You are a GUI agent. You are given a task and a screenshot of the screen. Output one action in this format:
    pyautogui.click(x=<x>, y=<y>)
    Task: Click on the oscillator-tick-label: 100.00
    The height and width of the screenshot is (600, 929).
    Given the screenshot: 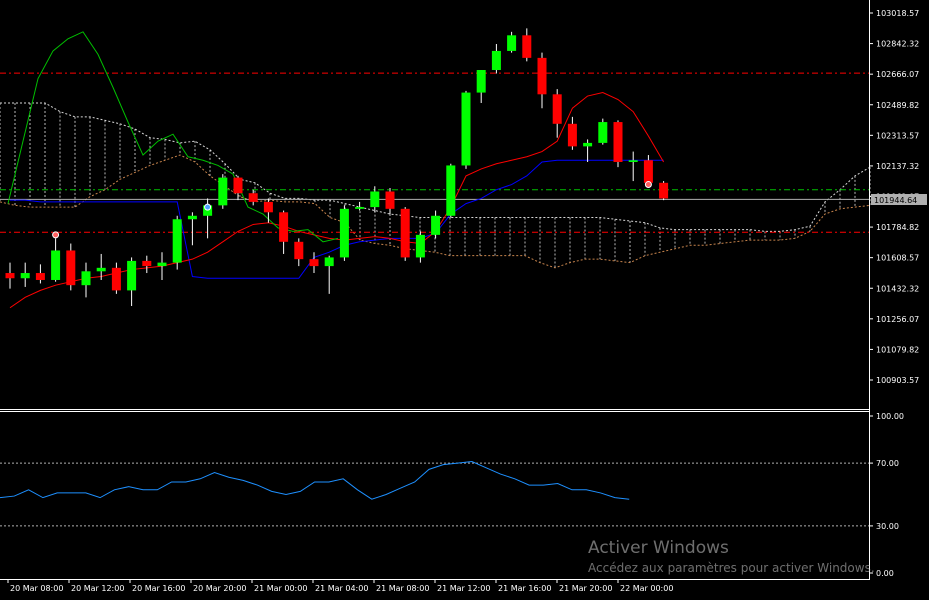 What is the action you would take?
    pyautogui.click(x=890, y=416)
    